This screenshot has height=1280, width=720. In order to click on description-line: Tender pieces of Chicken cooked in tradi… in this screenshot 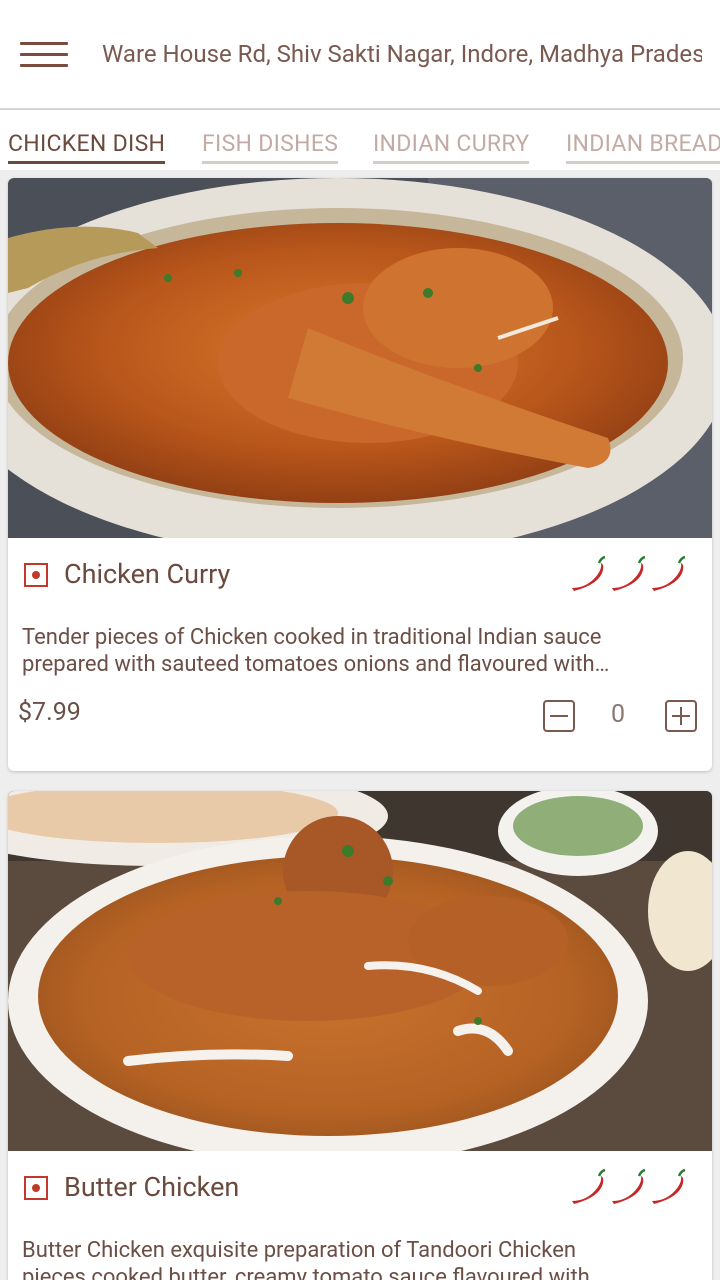, I will do `click(312, 637)`.